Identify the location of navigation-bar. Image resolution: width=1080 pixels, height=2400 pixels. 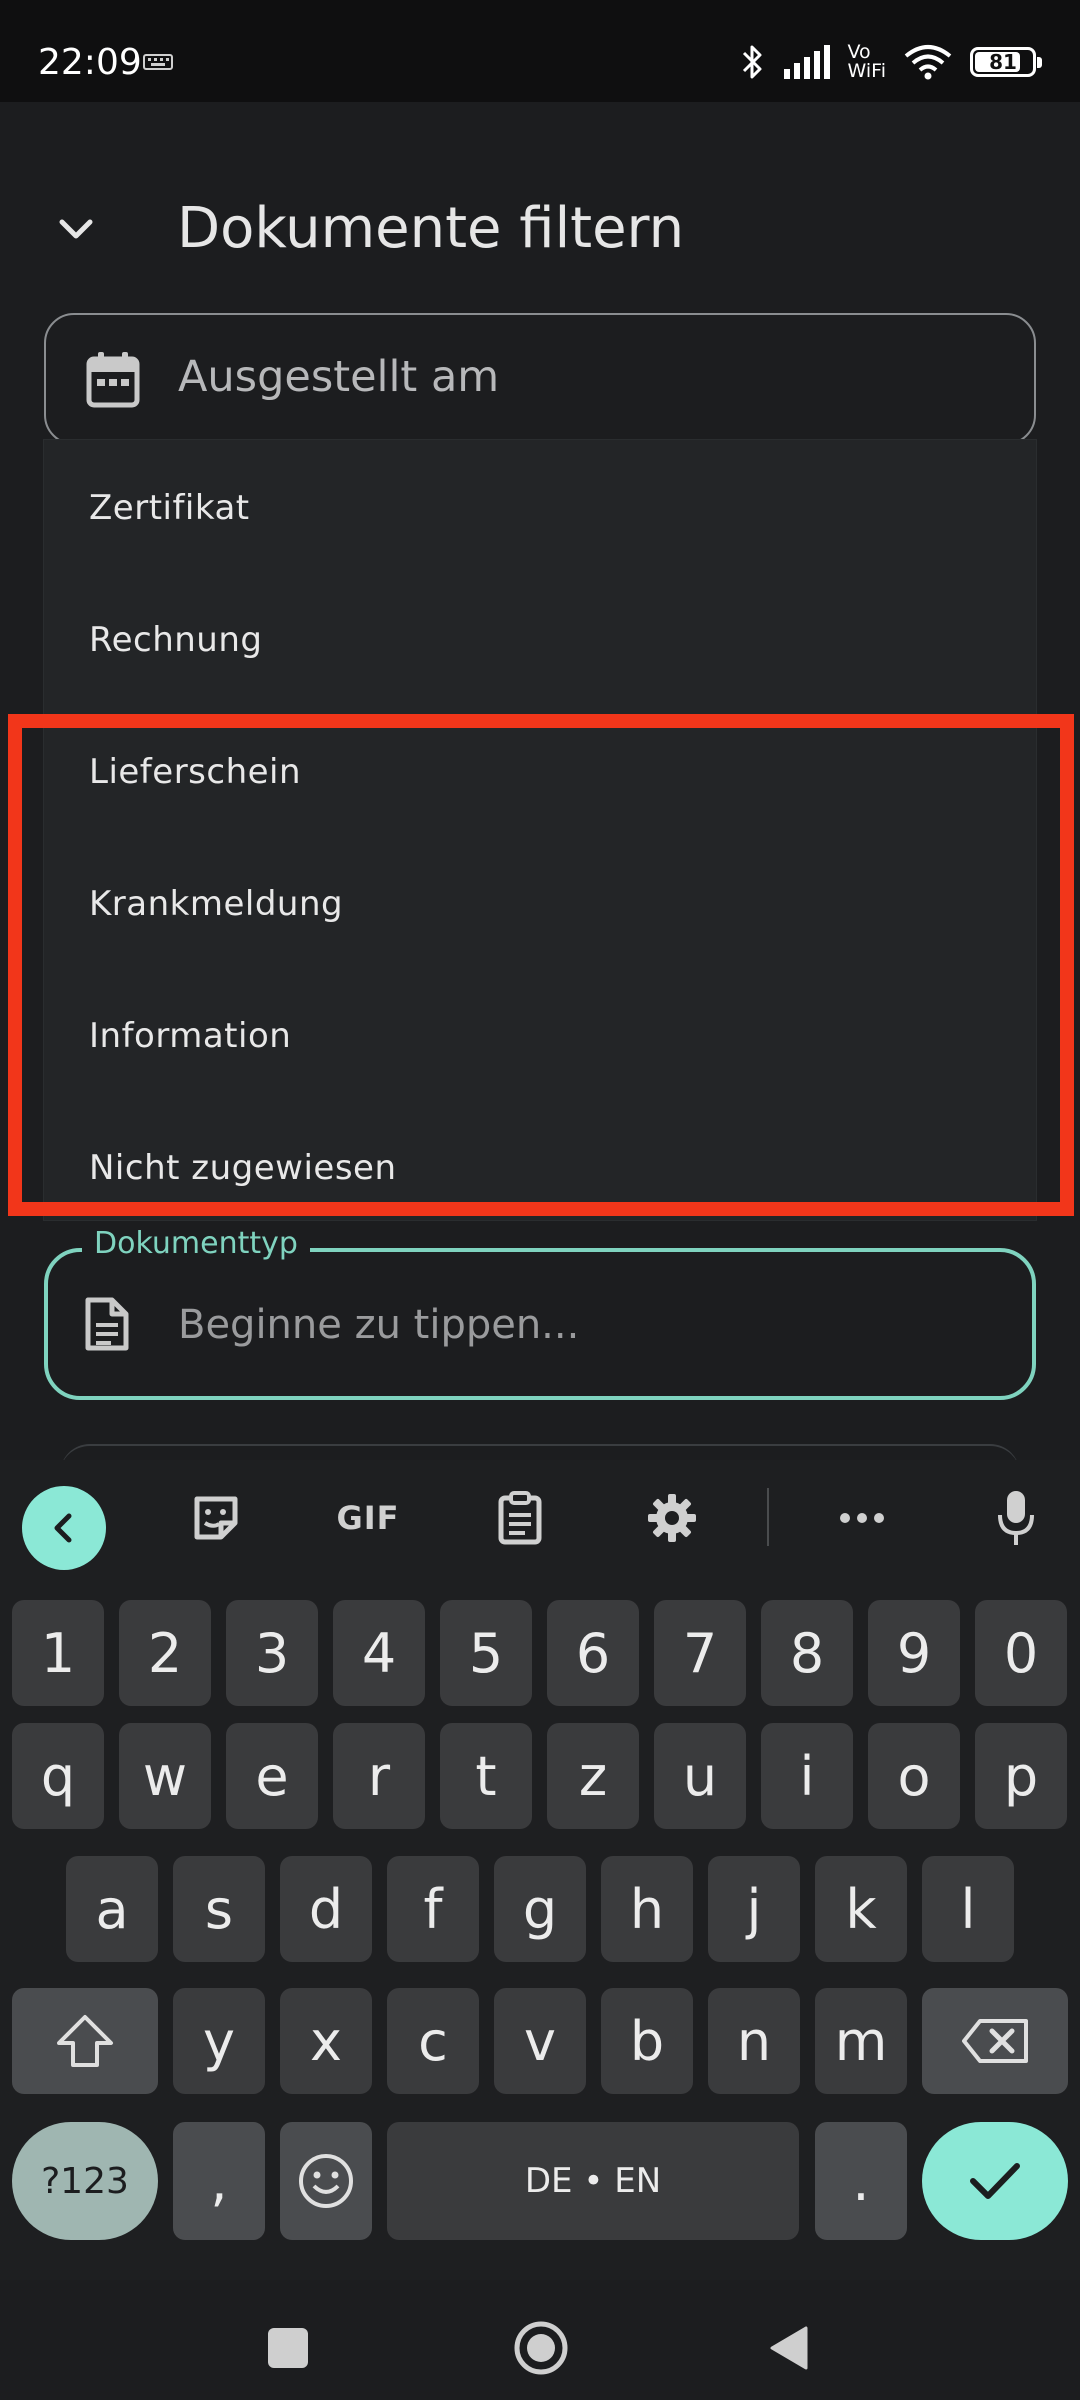
(540, 2340).